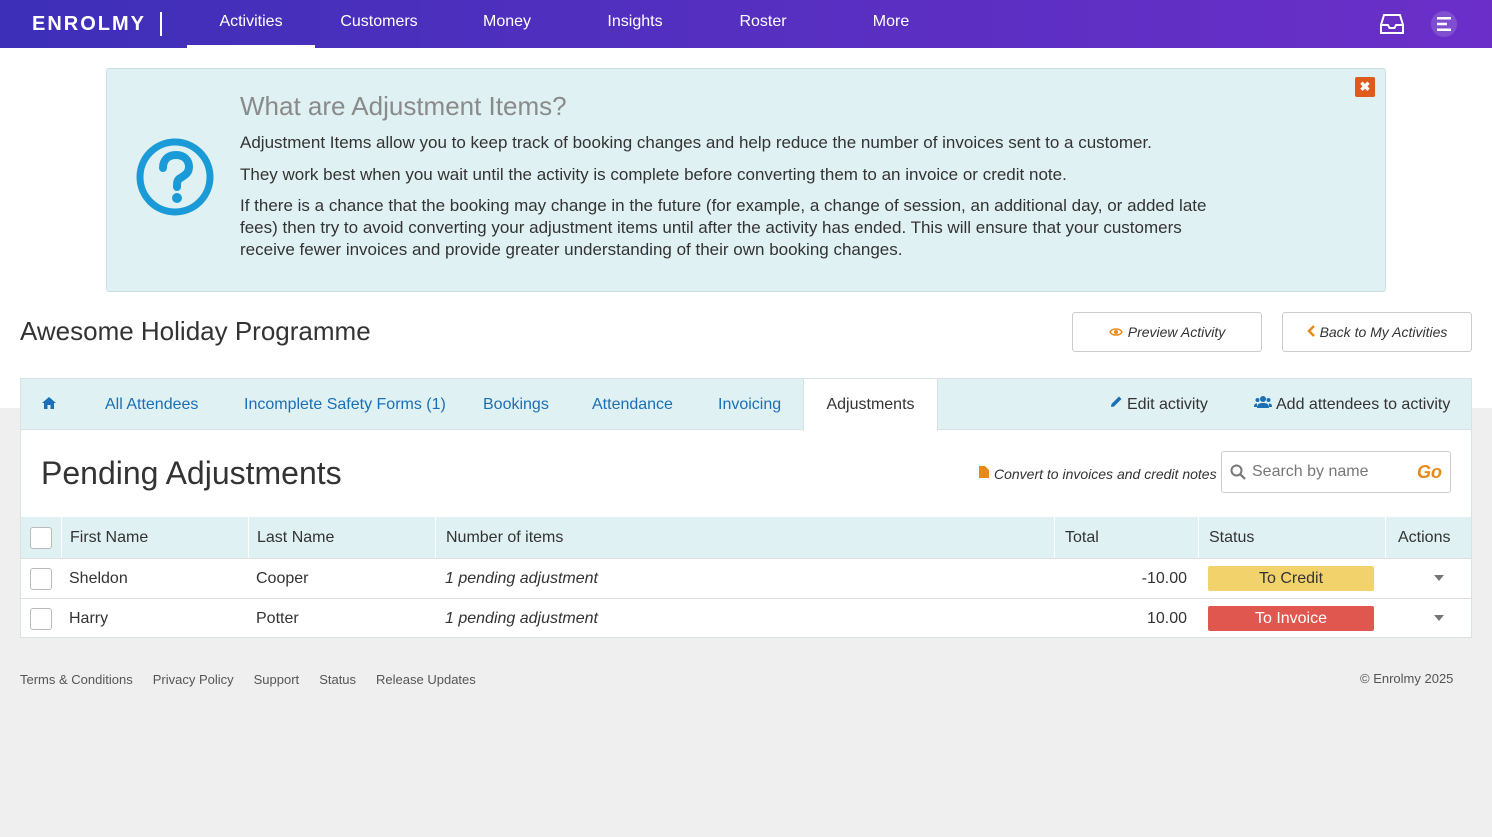 The image size is (1492, 837). Describe the element at coordinates (151, 404) in the screenshot. I see `tab-all-attendees: All Attendees` at that location.